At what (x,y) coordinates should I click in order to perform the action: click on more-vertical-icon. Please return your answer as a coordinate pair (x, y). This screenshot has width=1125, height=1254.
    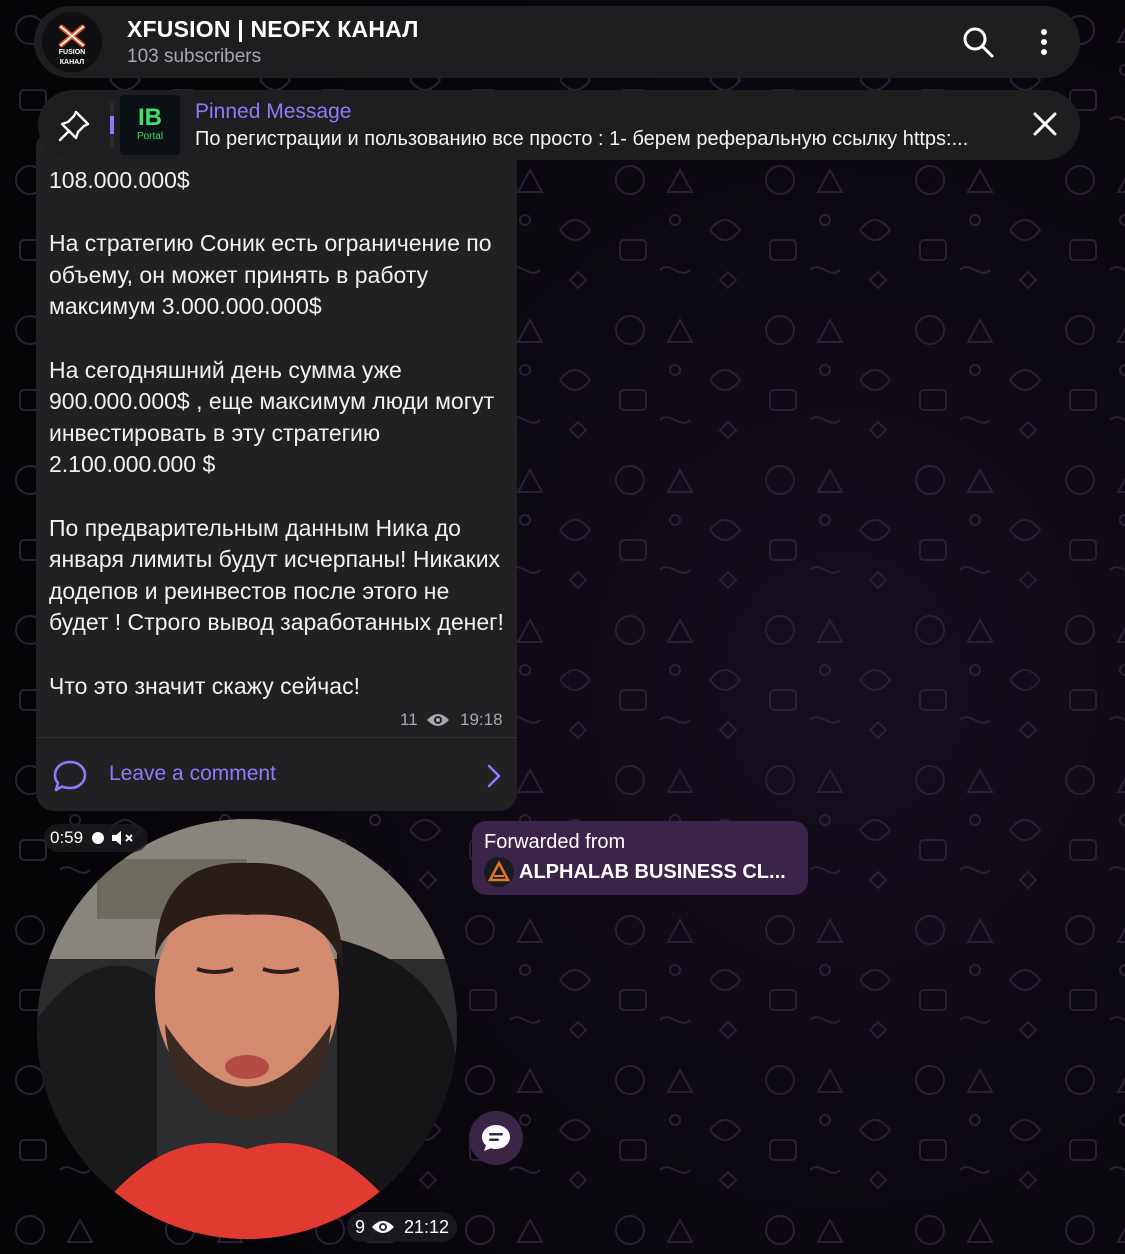
    Looking at the image, I should click on (1044, 42).